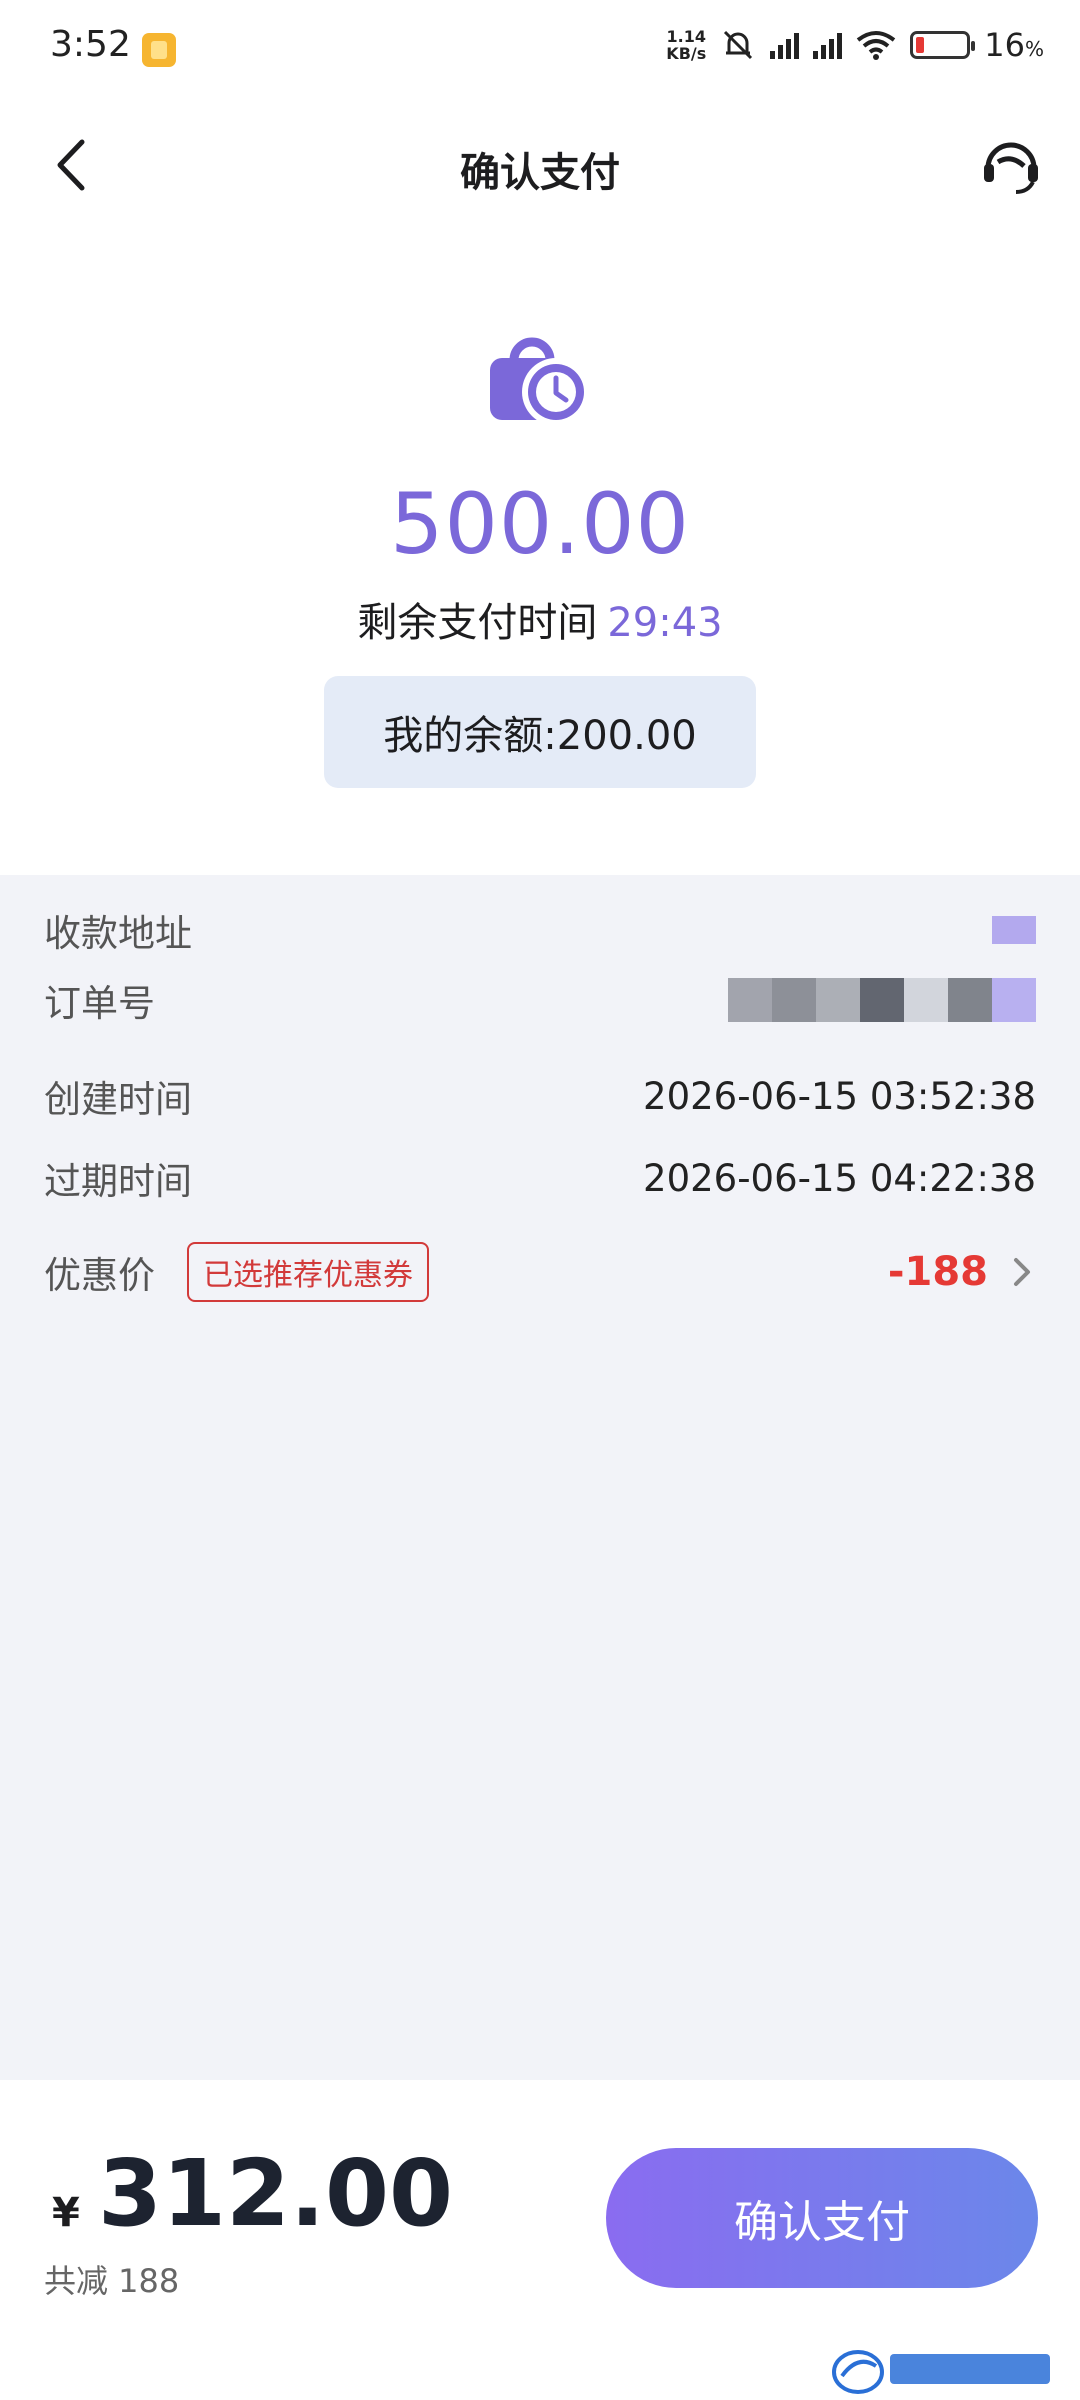 The image size is (1080, 2400). What do you see at coordinates (99, 1003) in the screenshot?
I see `order-number-label: 订单号` at bounding box center [99, 1003].